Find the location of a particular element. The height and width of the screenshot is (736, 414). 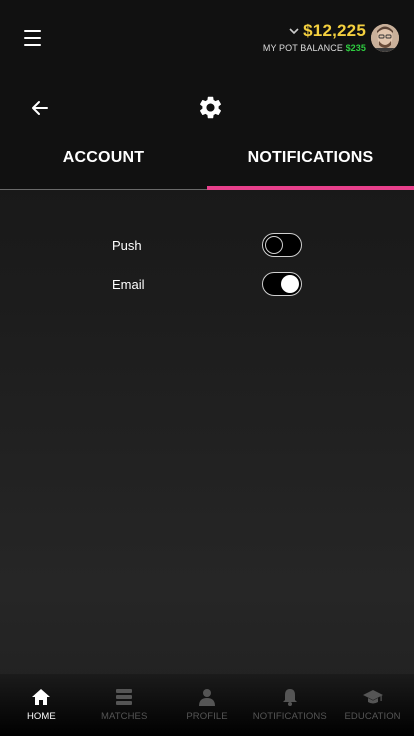

push-toggle is located at coordinates (282, 245).